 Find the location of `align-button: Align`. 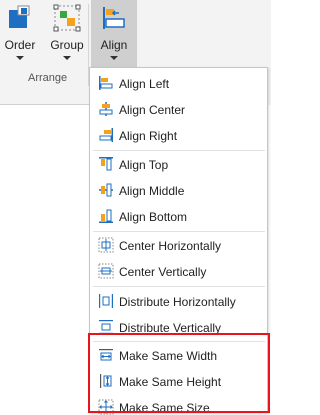

align-button: Align is located at coordinates (114, 34).